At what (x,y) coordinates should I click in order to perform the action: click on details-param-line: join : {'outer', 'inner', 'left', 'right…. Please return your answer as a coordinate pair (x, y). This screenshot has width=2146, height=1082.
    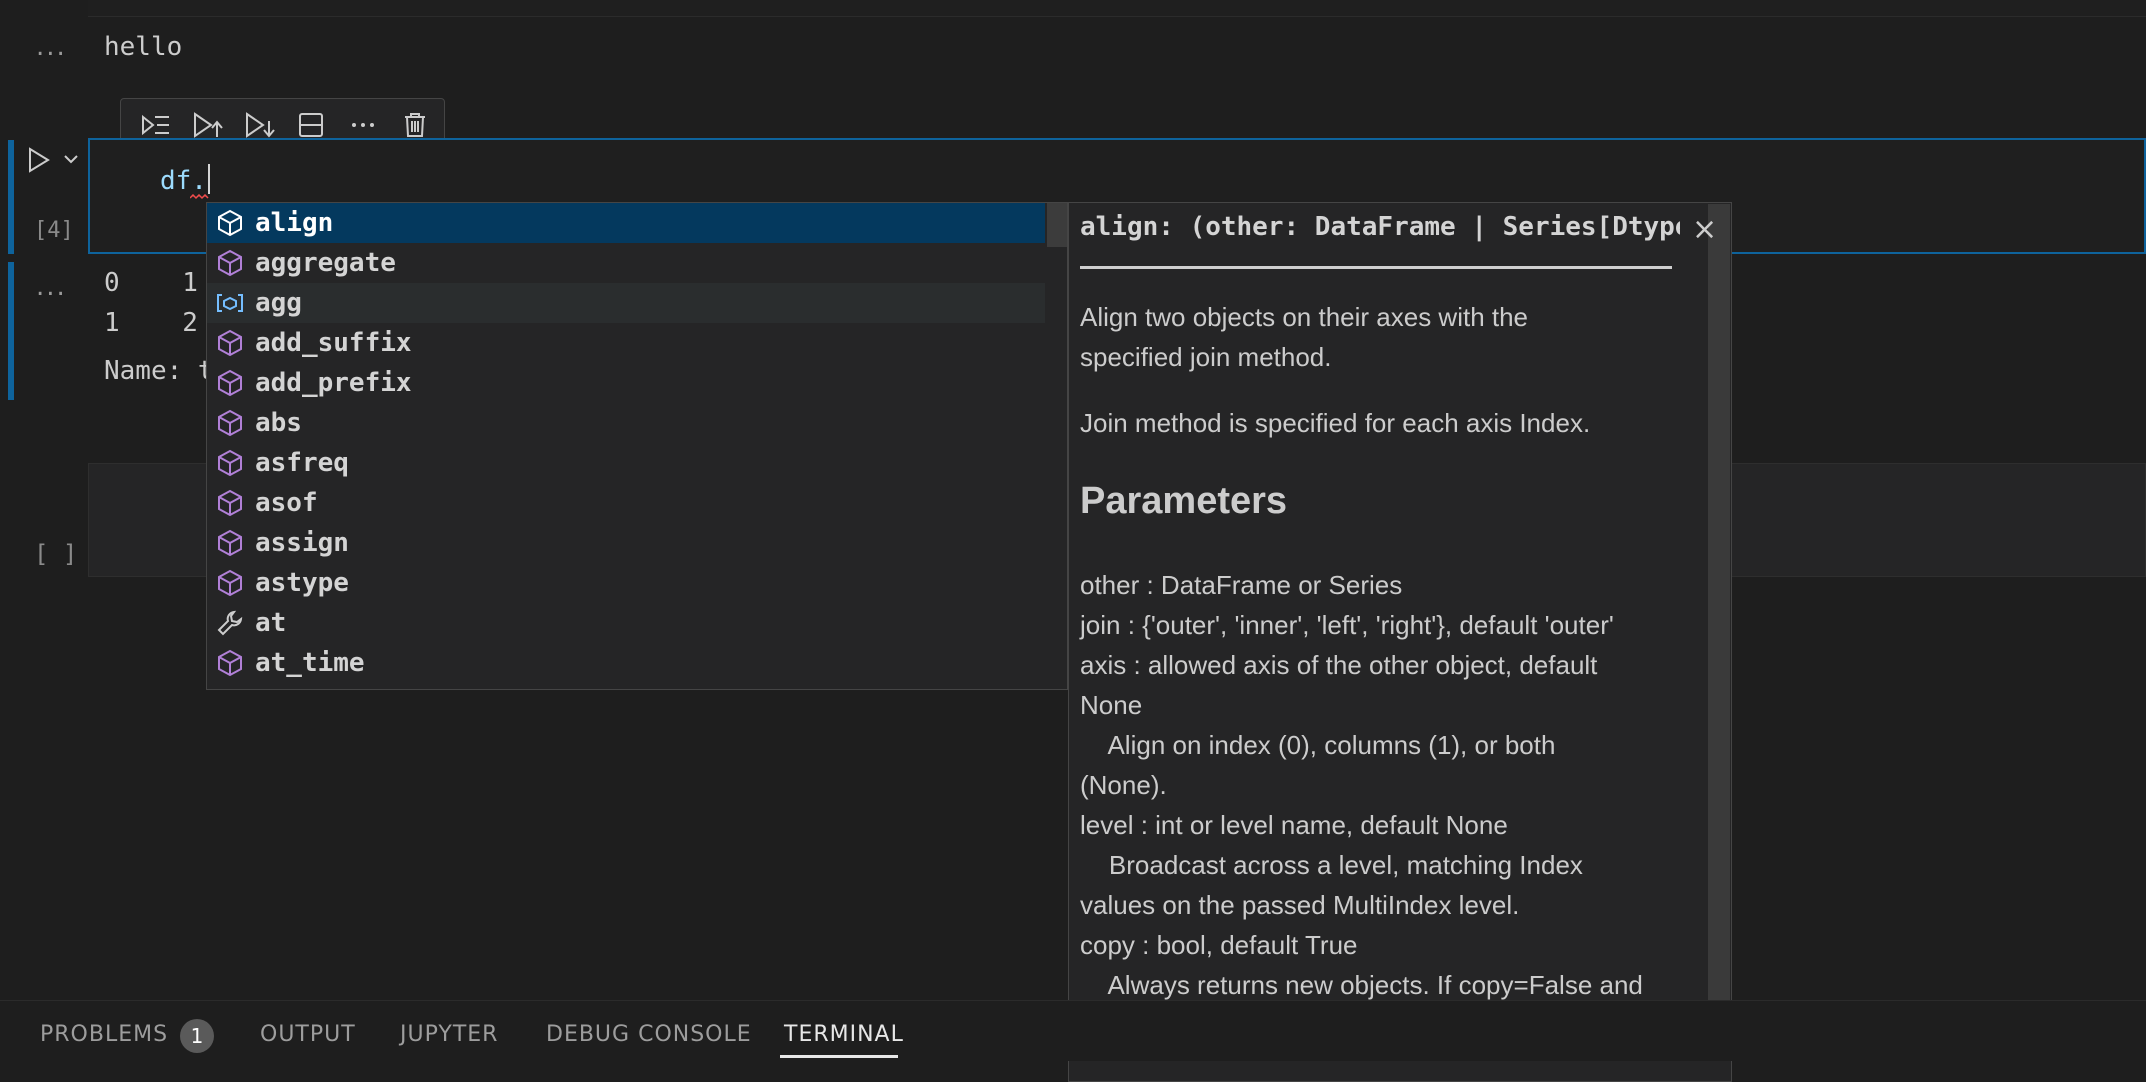
    Looking at the image, I should click on (1347, 625).